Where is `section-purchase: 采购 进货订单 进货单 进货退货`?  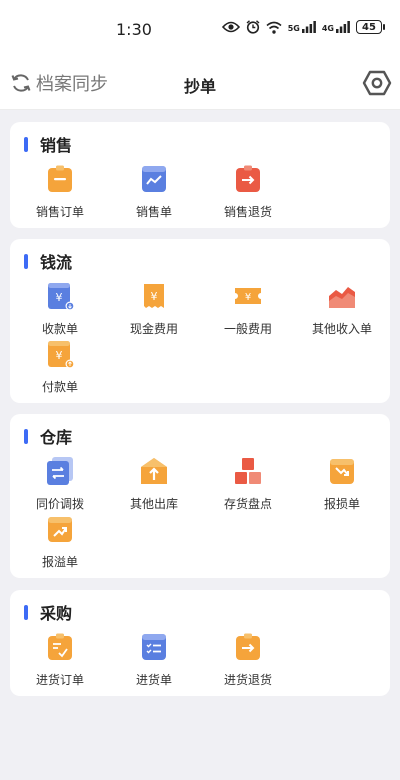
section-purchase: 采购 进货订单 进货单 进货退货 is located at coordinates (200, 643).